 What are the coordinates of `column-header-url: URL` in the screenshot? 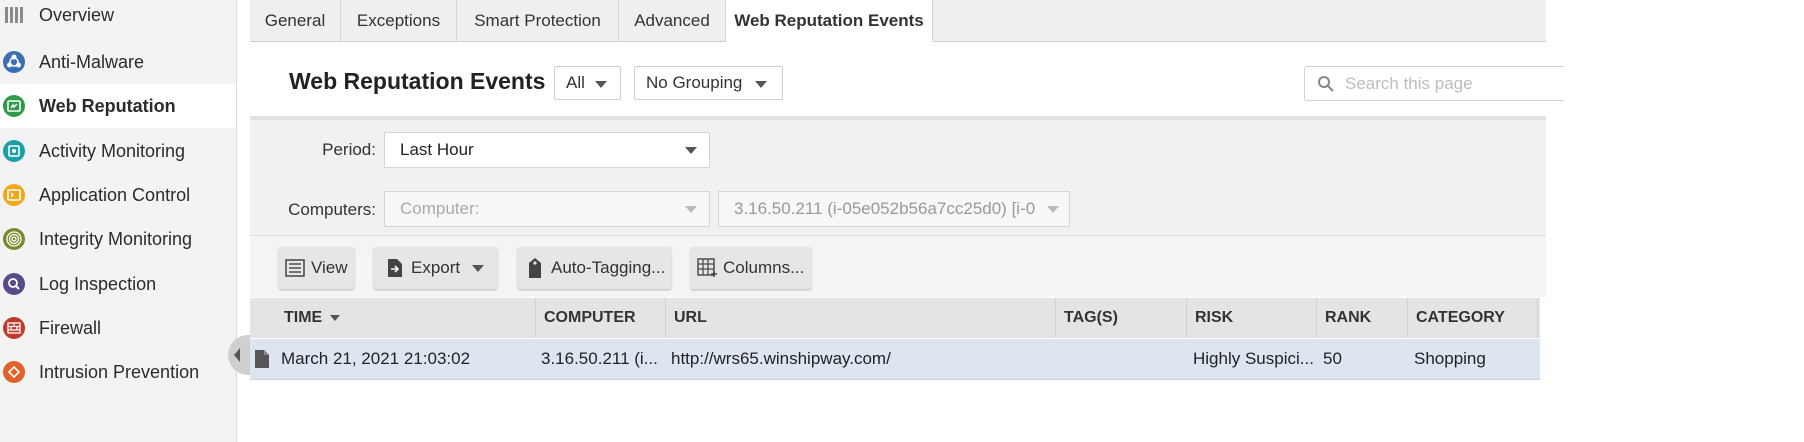 It's located at (861, 318).